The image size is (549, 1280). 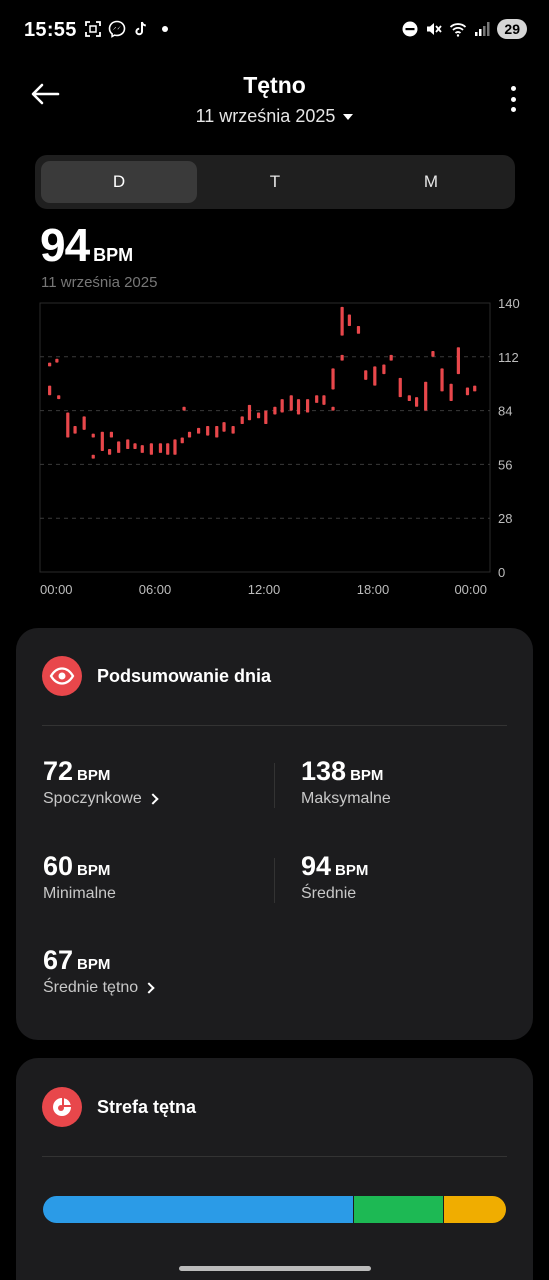 I want to click on dnd-icon, so click(x=410, y=29).